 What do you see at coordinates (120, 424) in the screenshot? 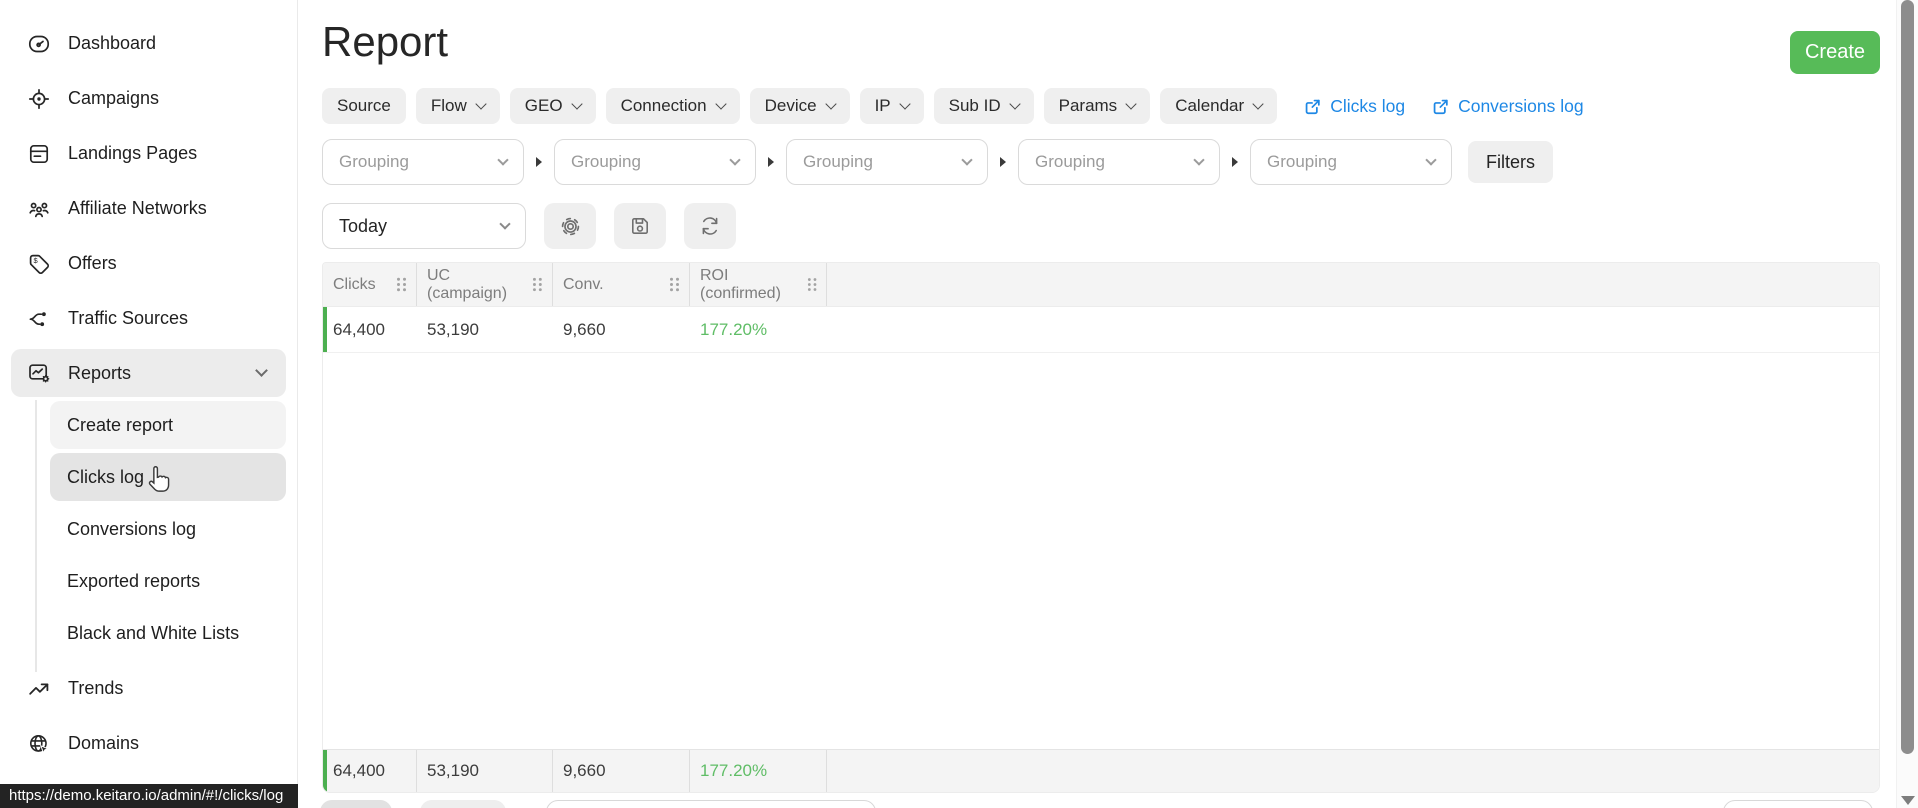
I see `sidebar-subitem-label: Create report` at bounding box center [120, 424].